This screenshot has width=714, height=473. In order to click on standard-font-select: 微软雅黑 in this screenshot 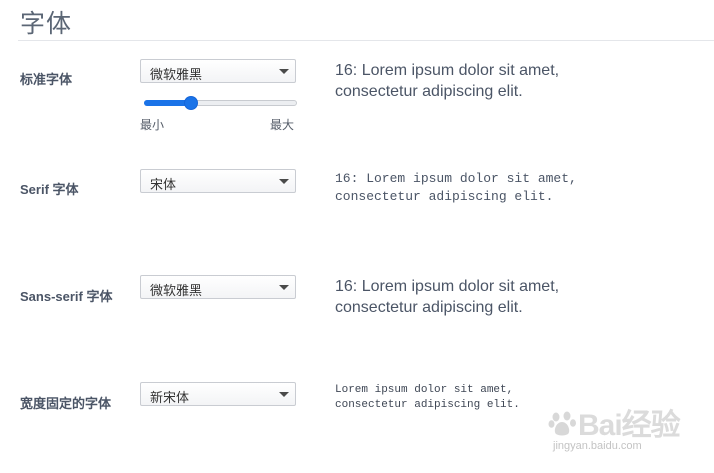, I will do `click(218, 71)`.